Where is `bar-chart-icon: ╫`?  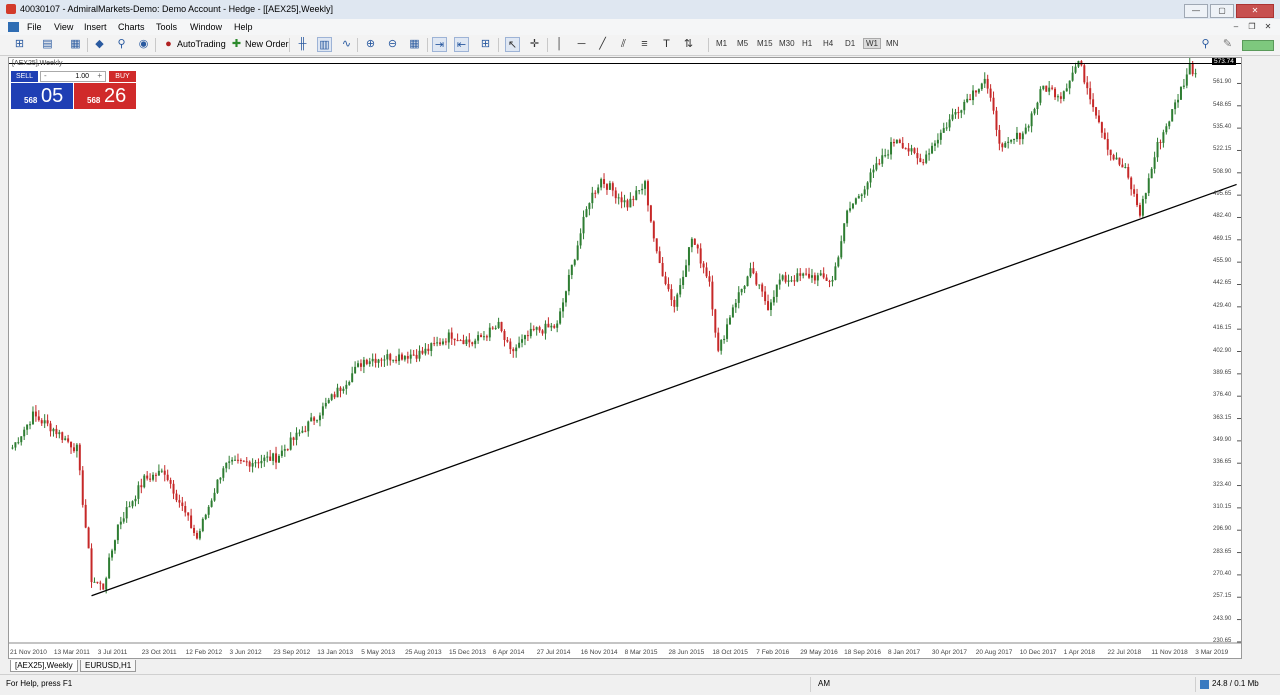
bar-chart-icon: ╫ is located at coordinates (302, 44).